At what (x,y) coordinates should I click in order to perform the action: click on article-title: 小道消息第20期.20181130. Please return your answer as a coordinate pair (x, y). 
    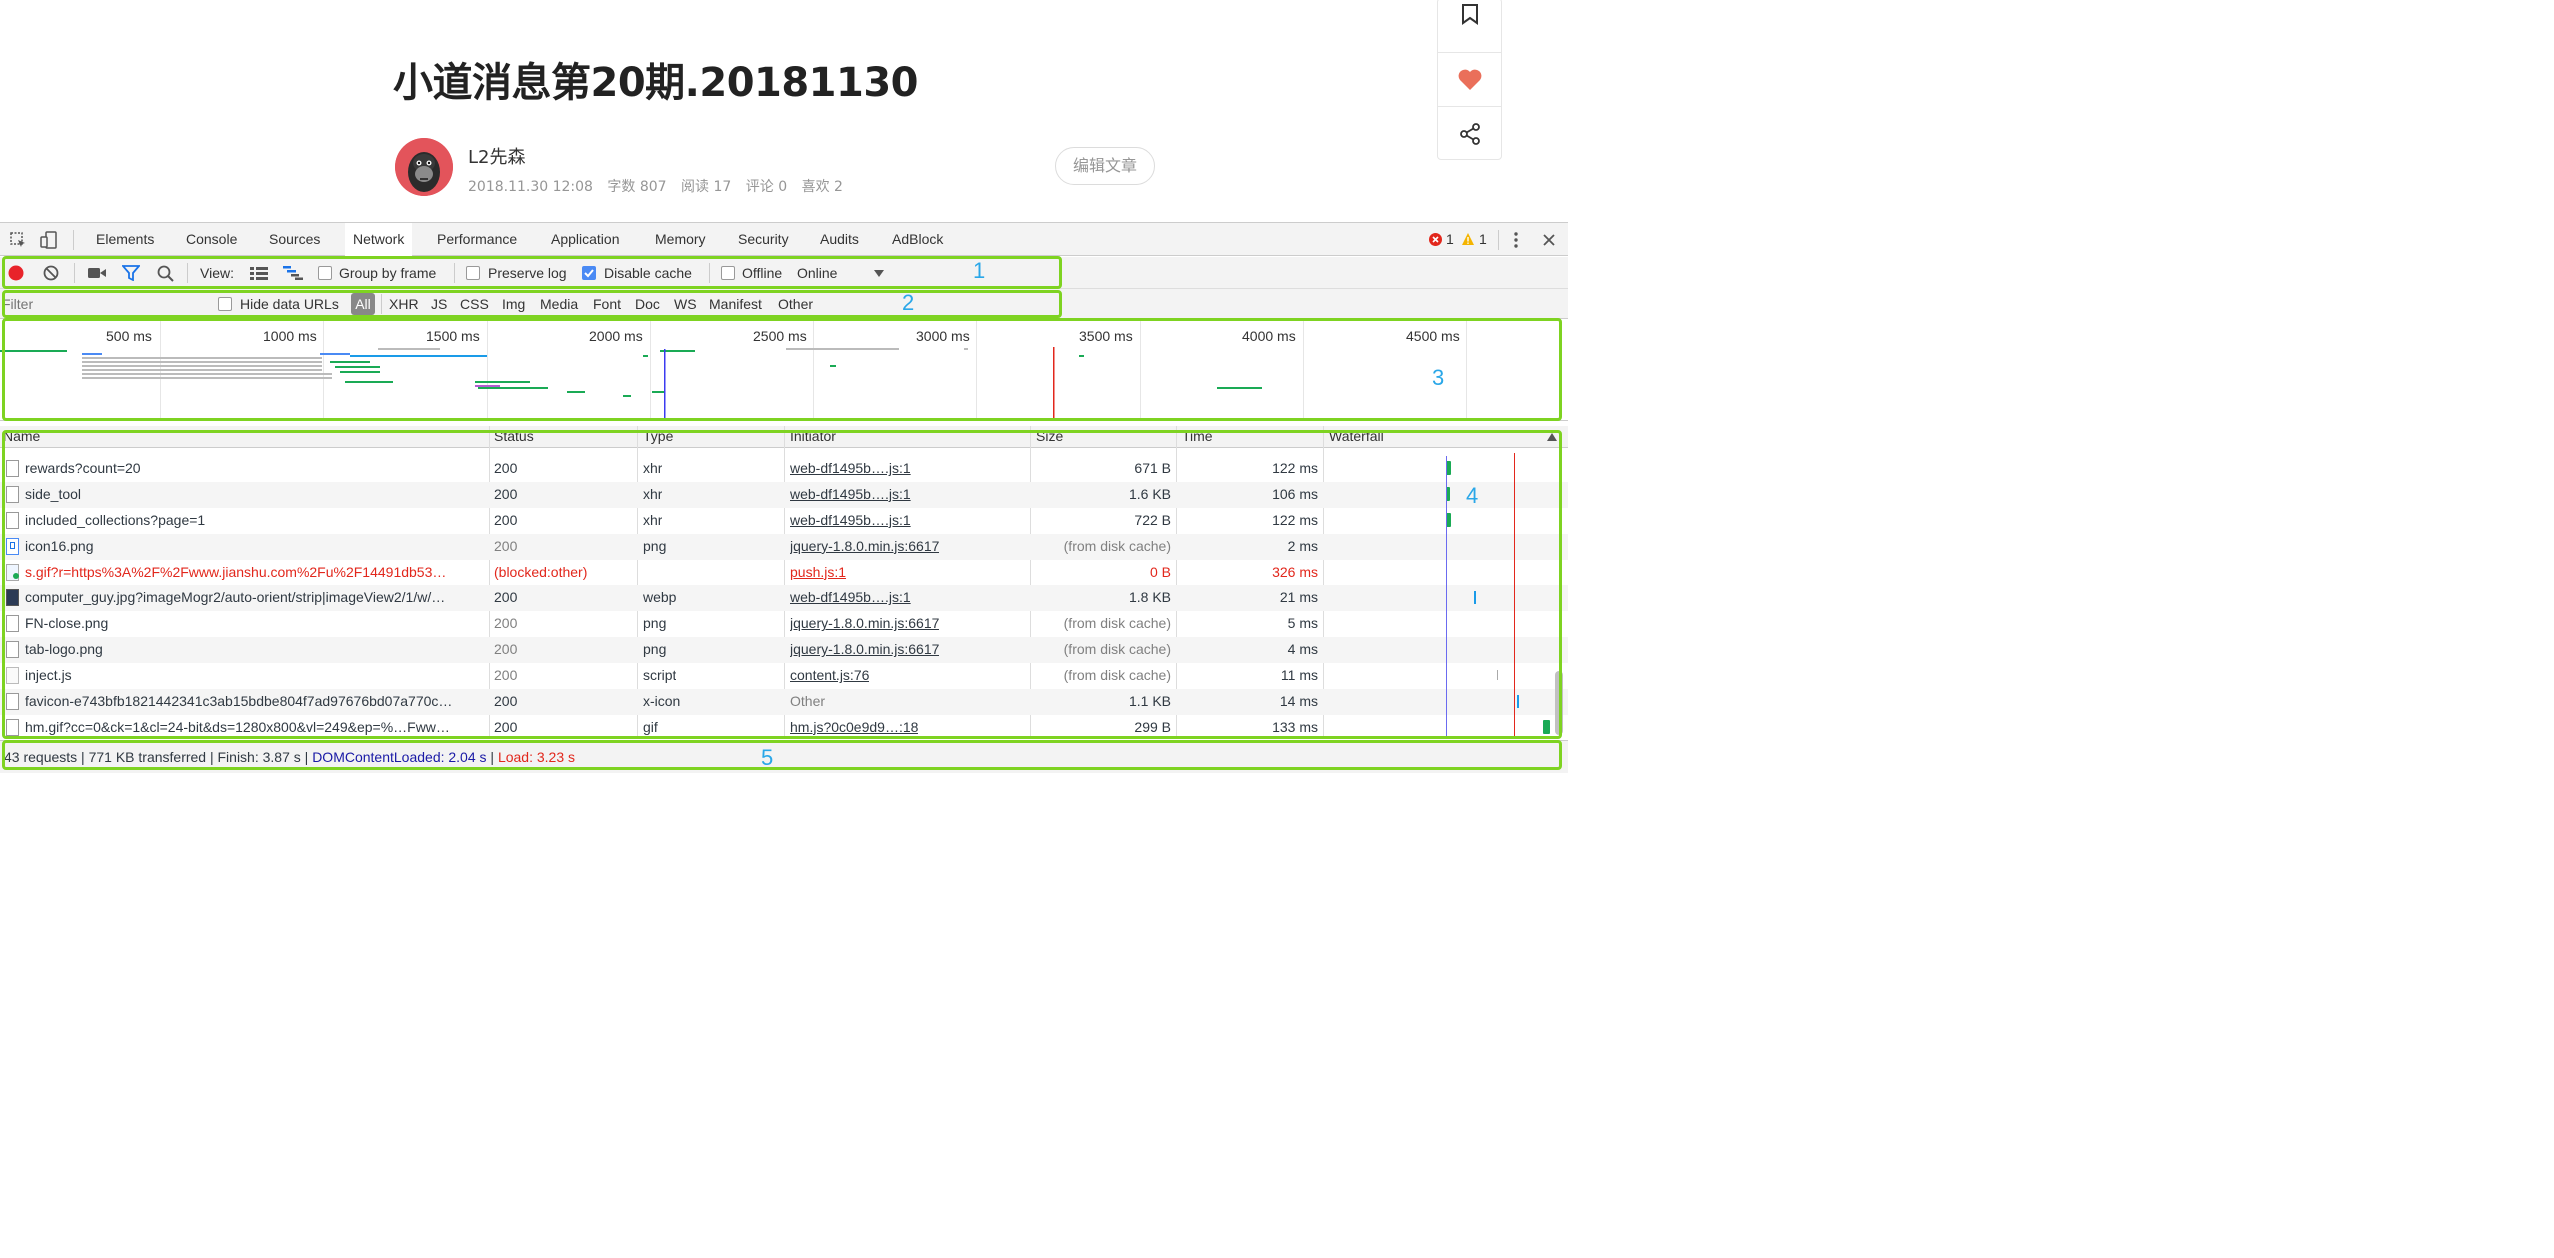
    Looking at the image, I should click on (656, 83).